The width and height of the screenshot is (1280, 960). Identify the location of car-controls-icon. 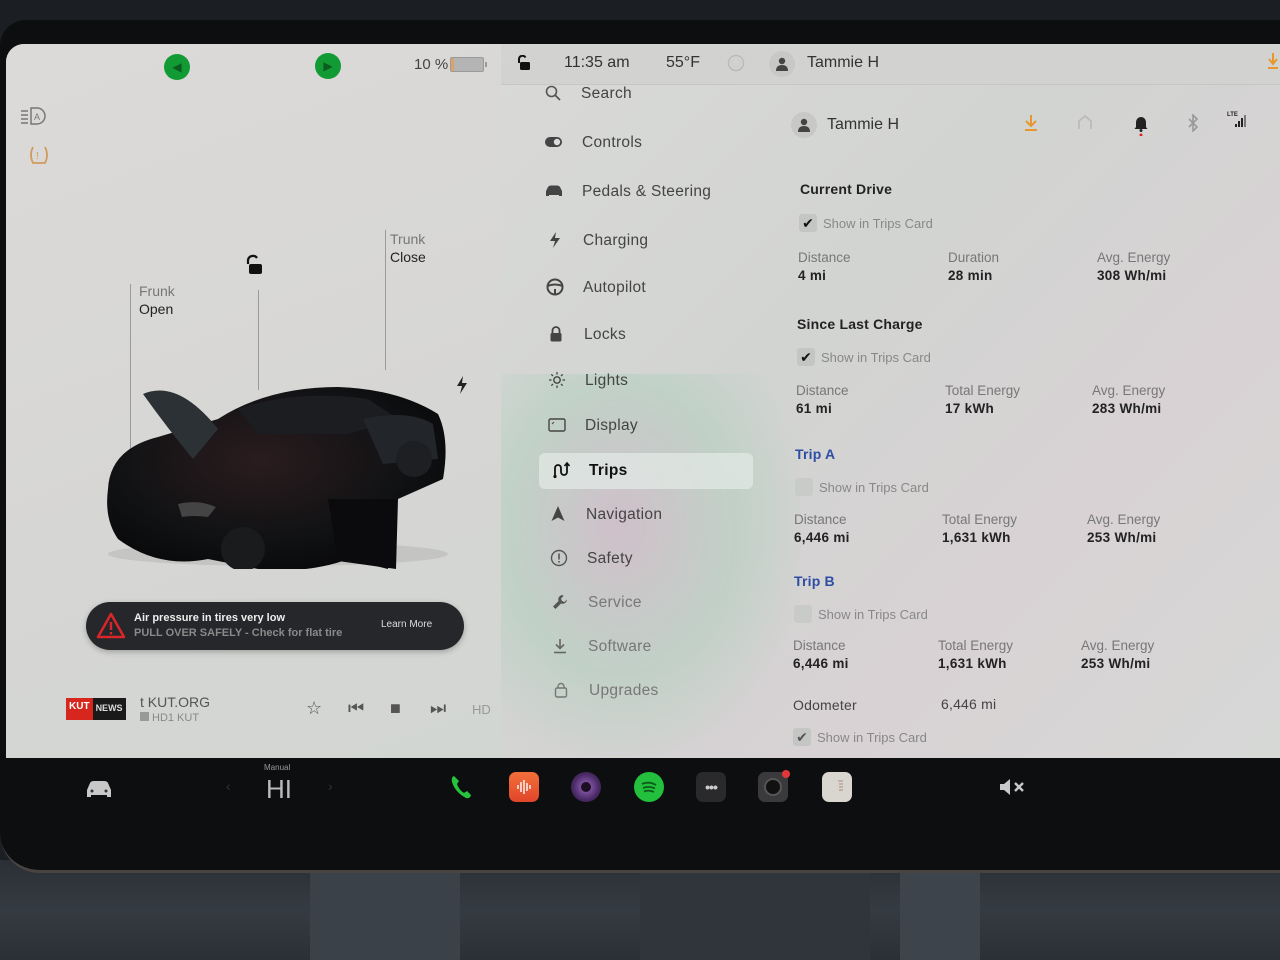
(99, 789).